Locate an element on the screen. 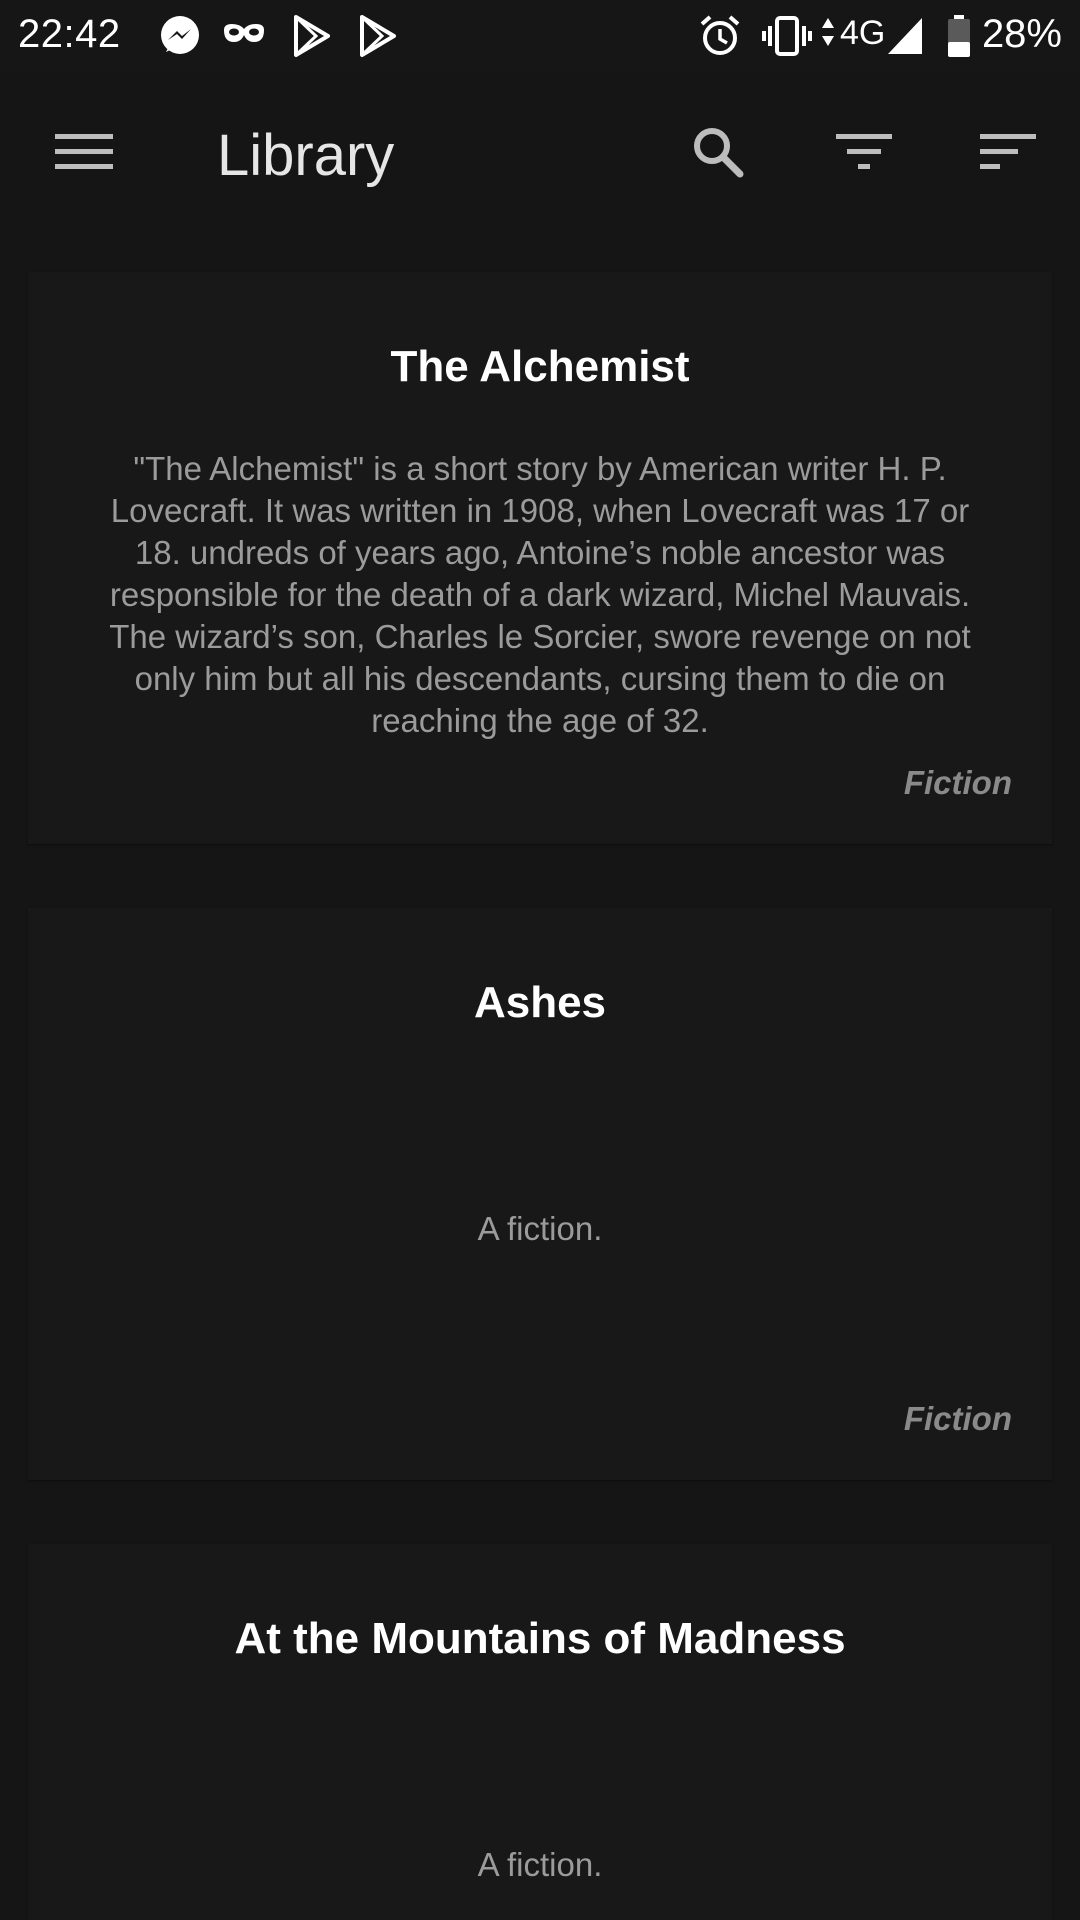 The height and width of the screenshot is (1920, 1080). battery-percent: 28% is located at coordinates (1021, 34).